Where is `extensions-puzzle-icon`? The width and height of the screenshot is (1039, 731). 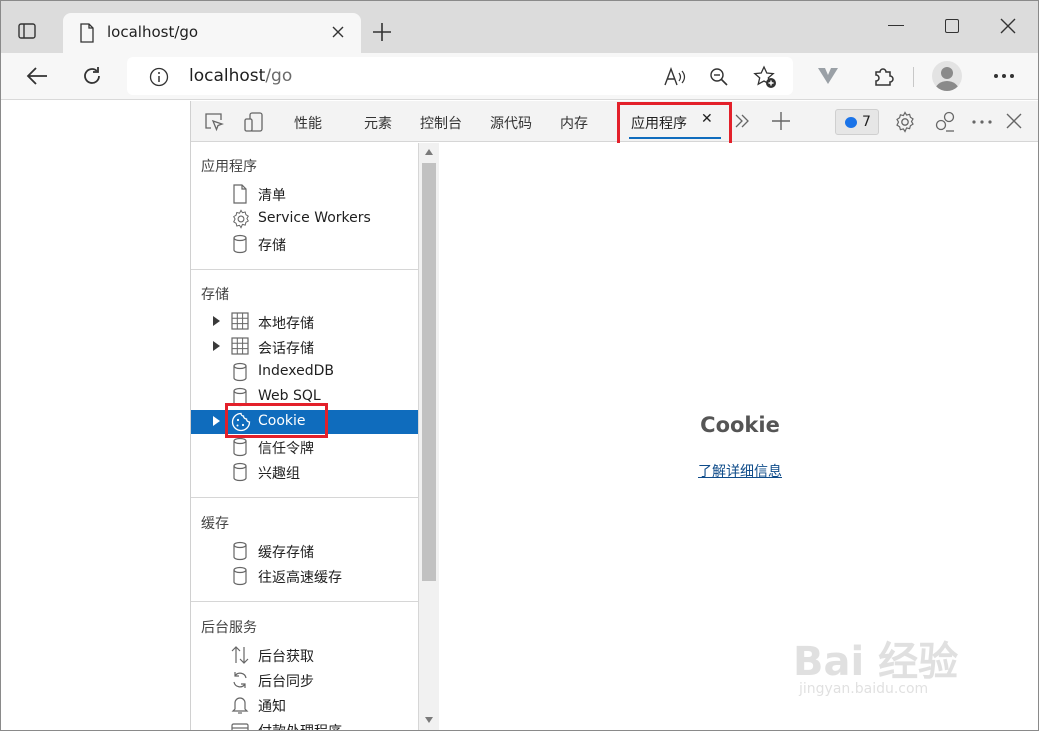
extensions-puzzle-icon is located at coordinates (883, 76).